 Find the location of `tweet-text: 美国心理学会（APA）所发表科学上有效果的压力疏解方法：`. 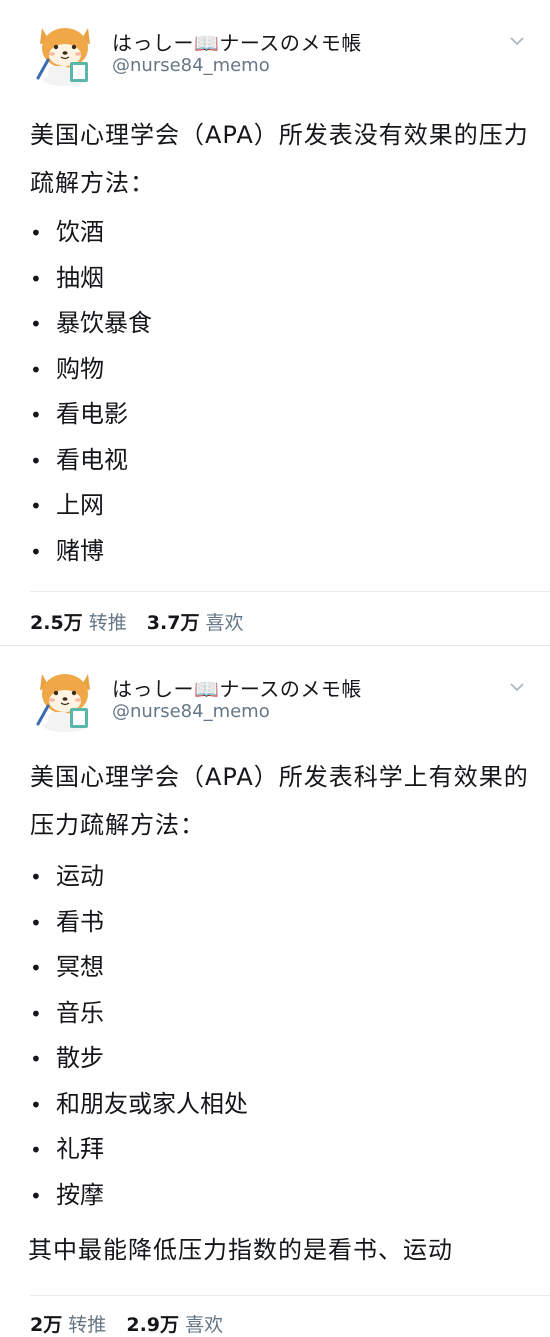

tweet-text: 美国心理学会（APA）所发表科学上有效果的压力疏解方法： is located at coordinates (280, 801).